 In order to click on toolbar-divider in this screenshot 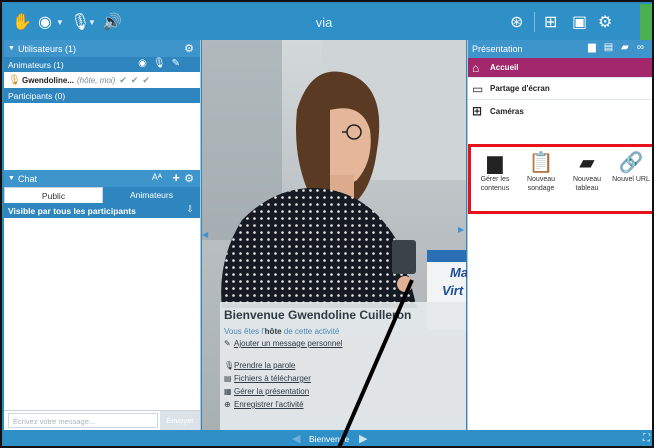, I will do `click(534, 22)`.